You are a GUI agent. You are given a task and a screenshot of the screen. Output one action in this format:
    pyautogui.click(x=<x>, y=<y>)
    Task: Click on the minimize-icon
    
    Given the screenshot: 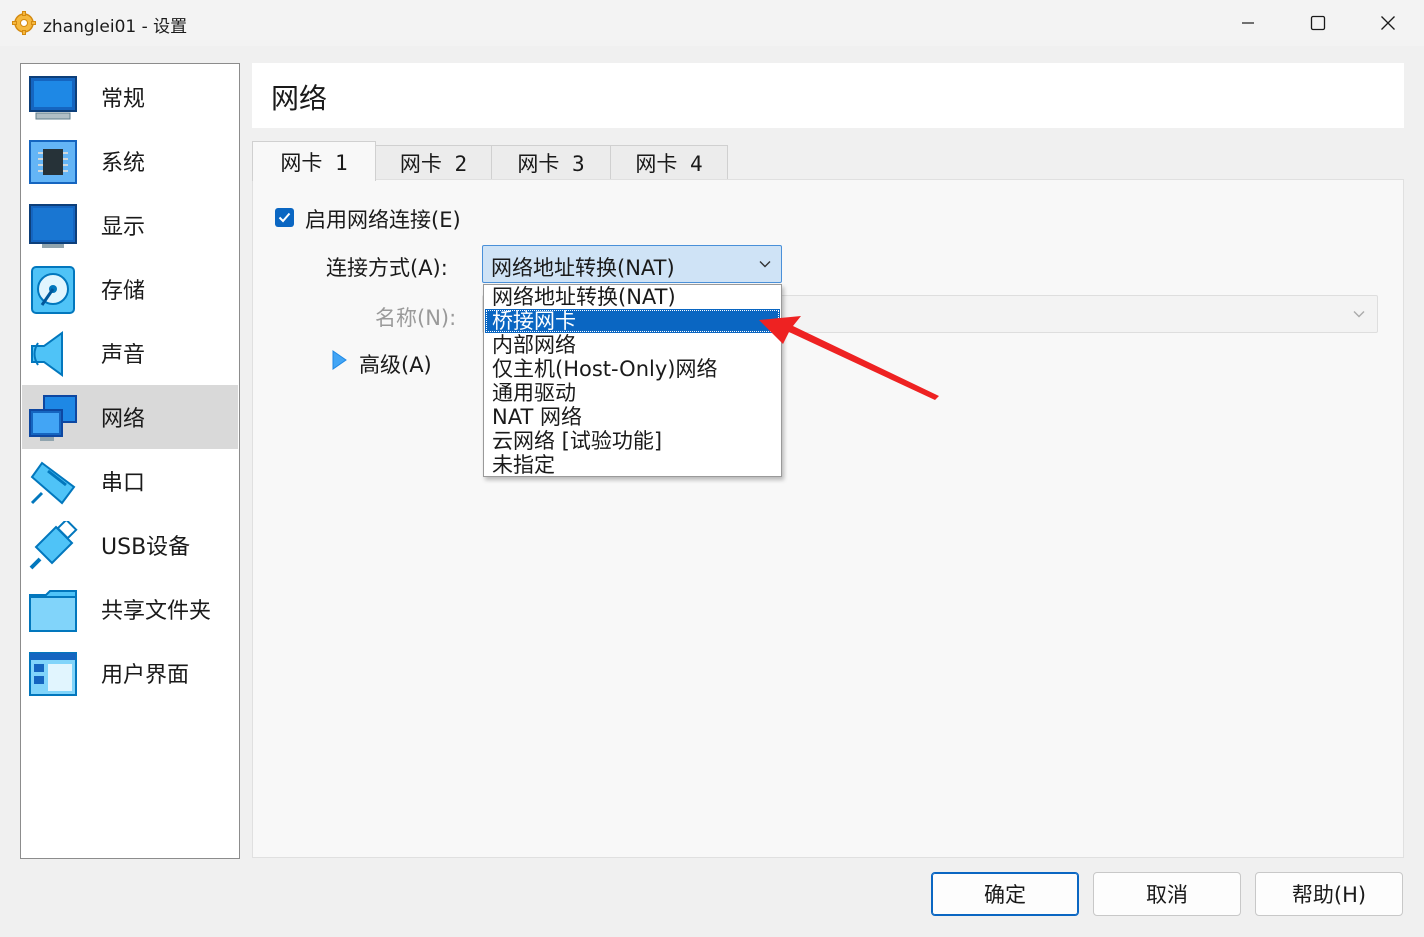 What is the action you would take?
    pyautogui.click(x=1248, y=23)
    